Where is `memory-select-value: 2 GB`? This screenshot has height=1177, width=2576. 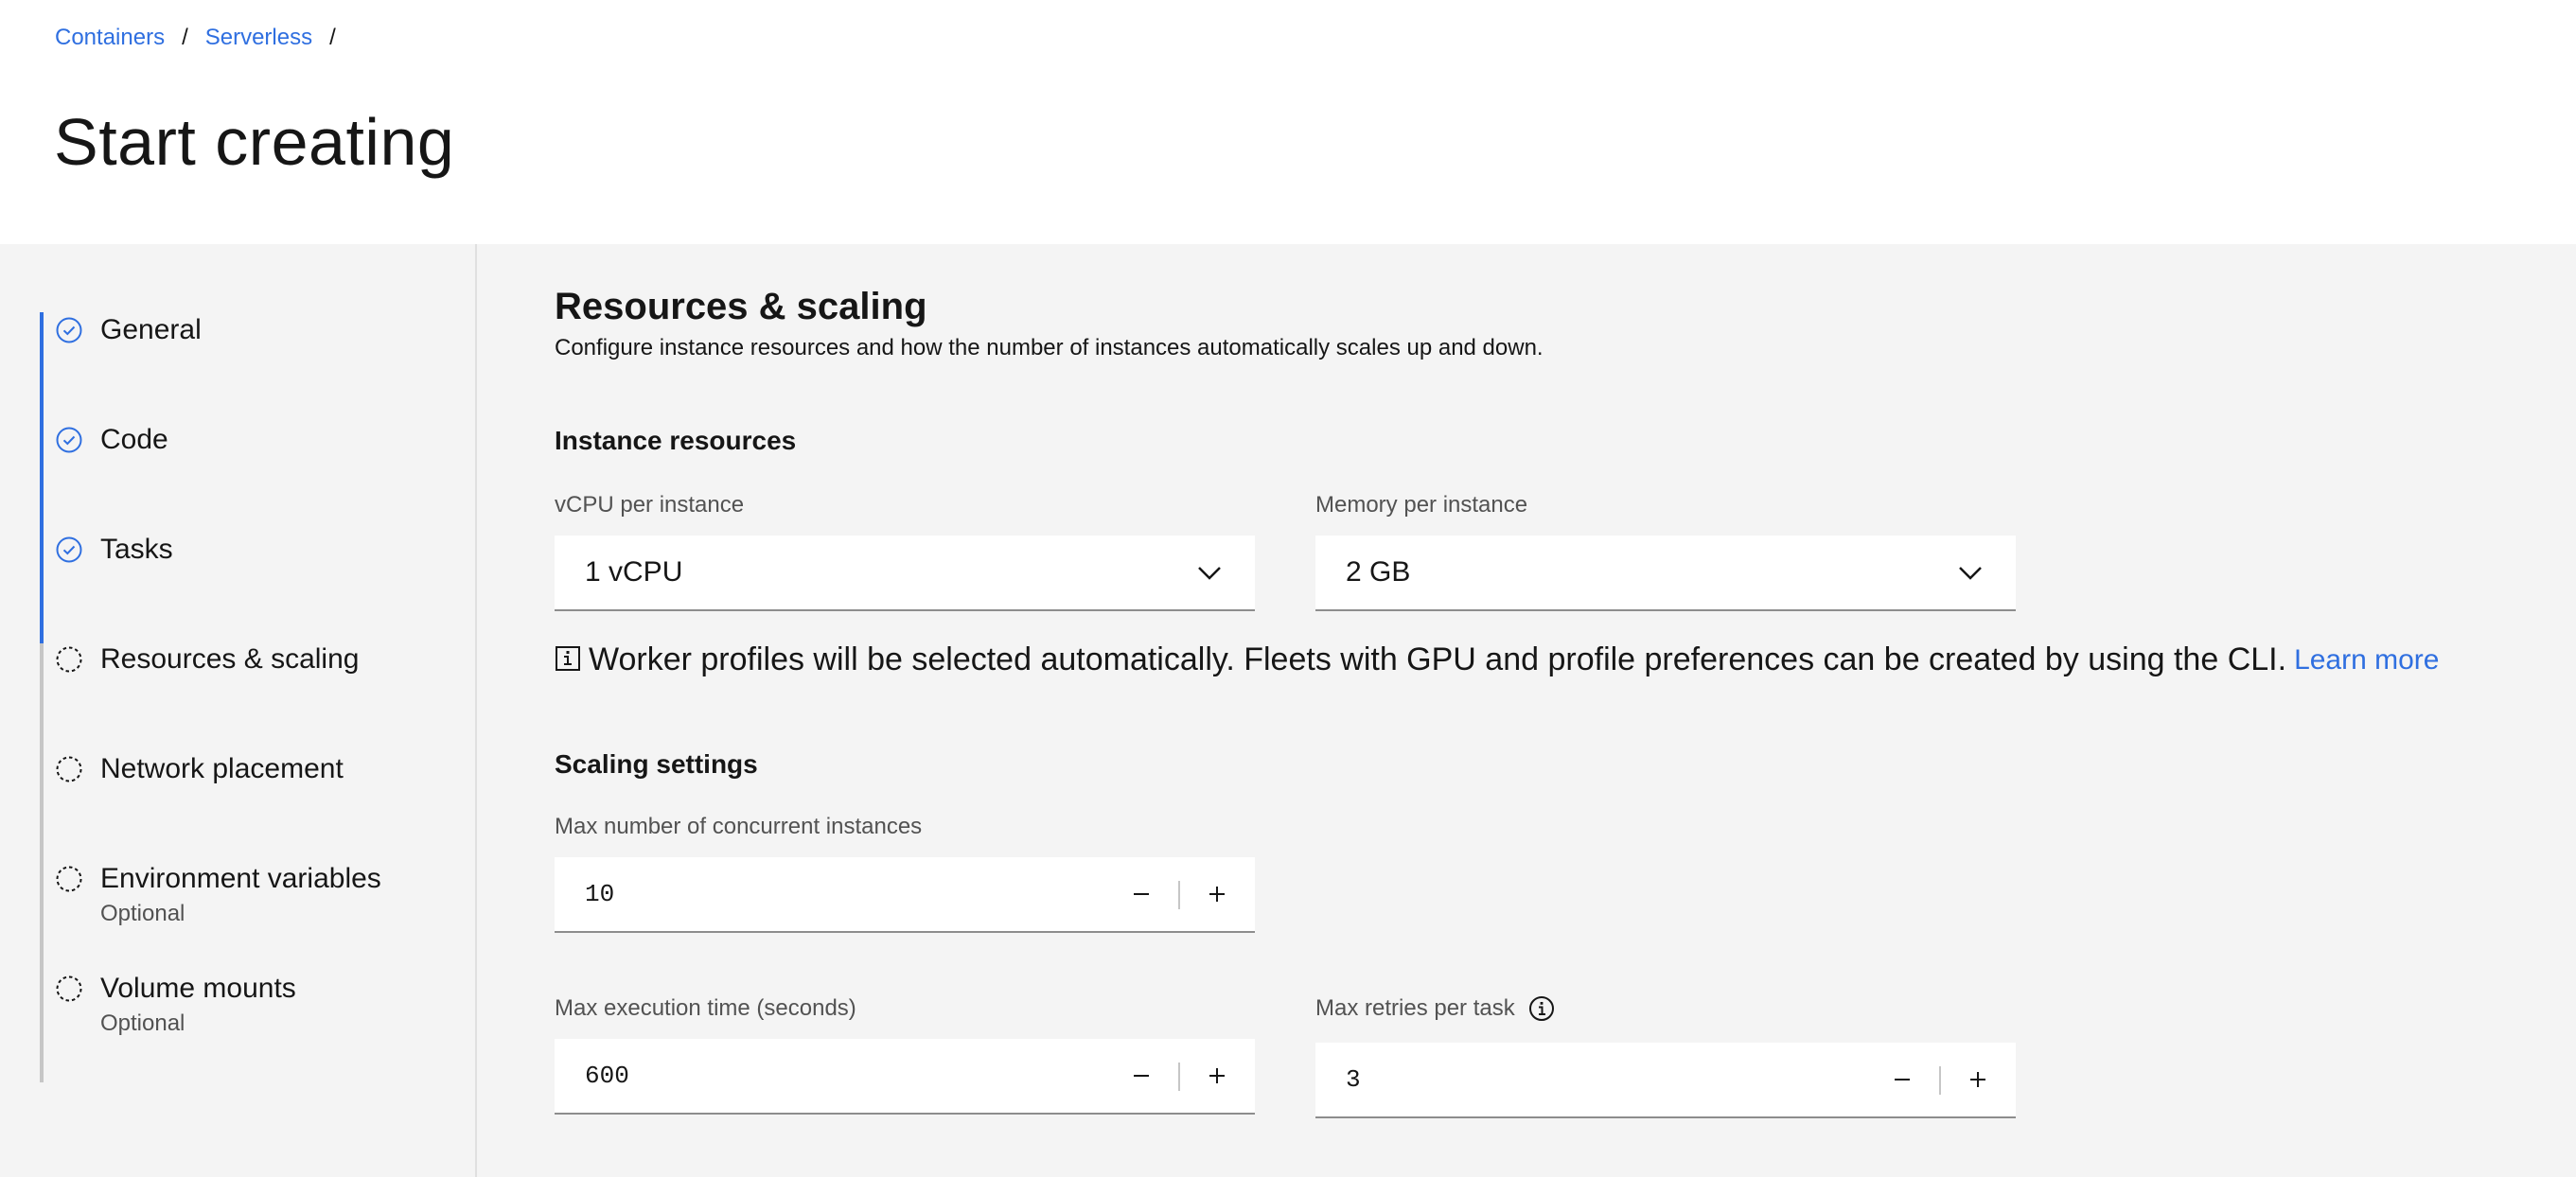
memory-select-value: 2 GB is located at coordinates (1378, 572).